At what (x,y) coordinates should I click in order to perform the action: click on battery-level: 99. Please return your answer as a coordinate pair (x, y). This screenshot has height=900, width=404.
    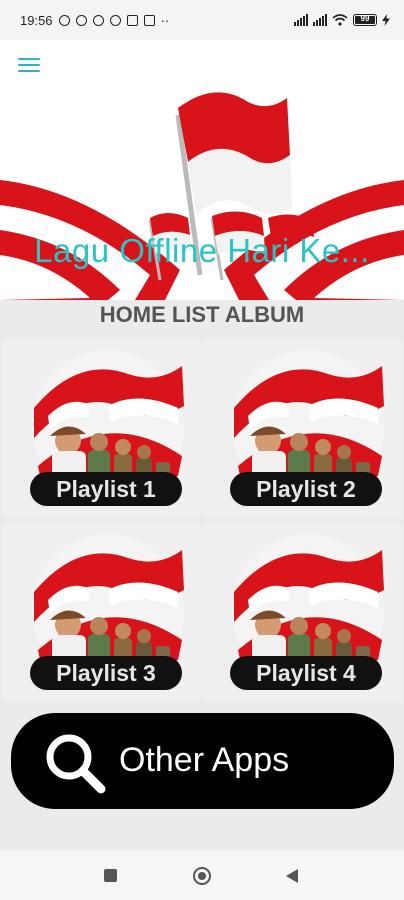
    Looking at the image, I should click on (365, 18).